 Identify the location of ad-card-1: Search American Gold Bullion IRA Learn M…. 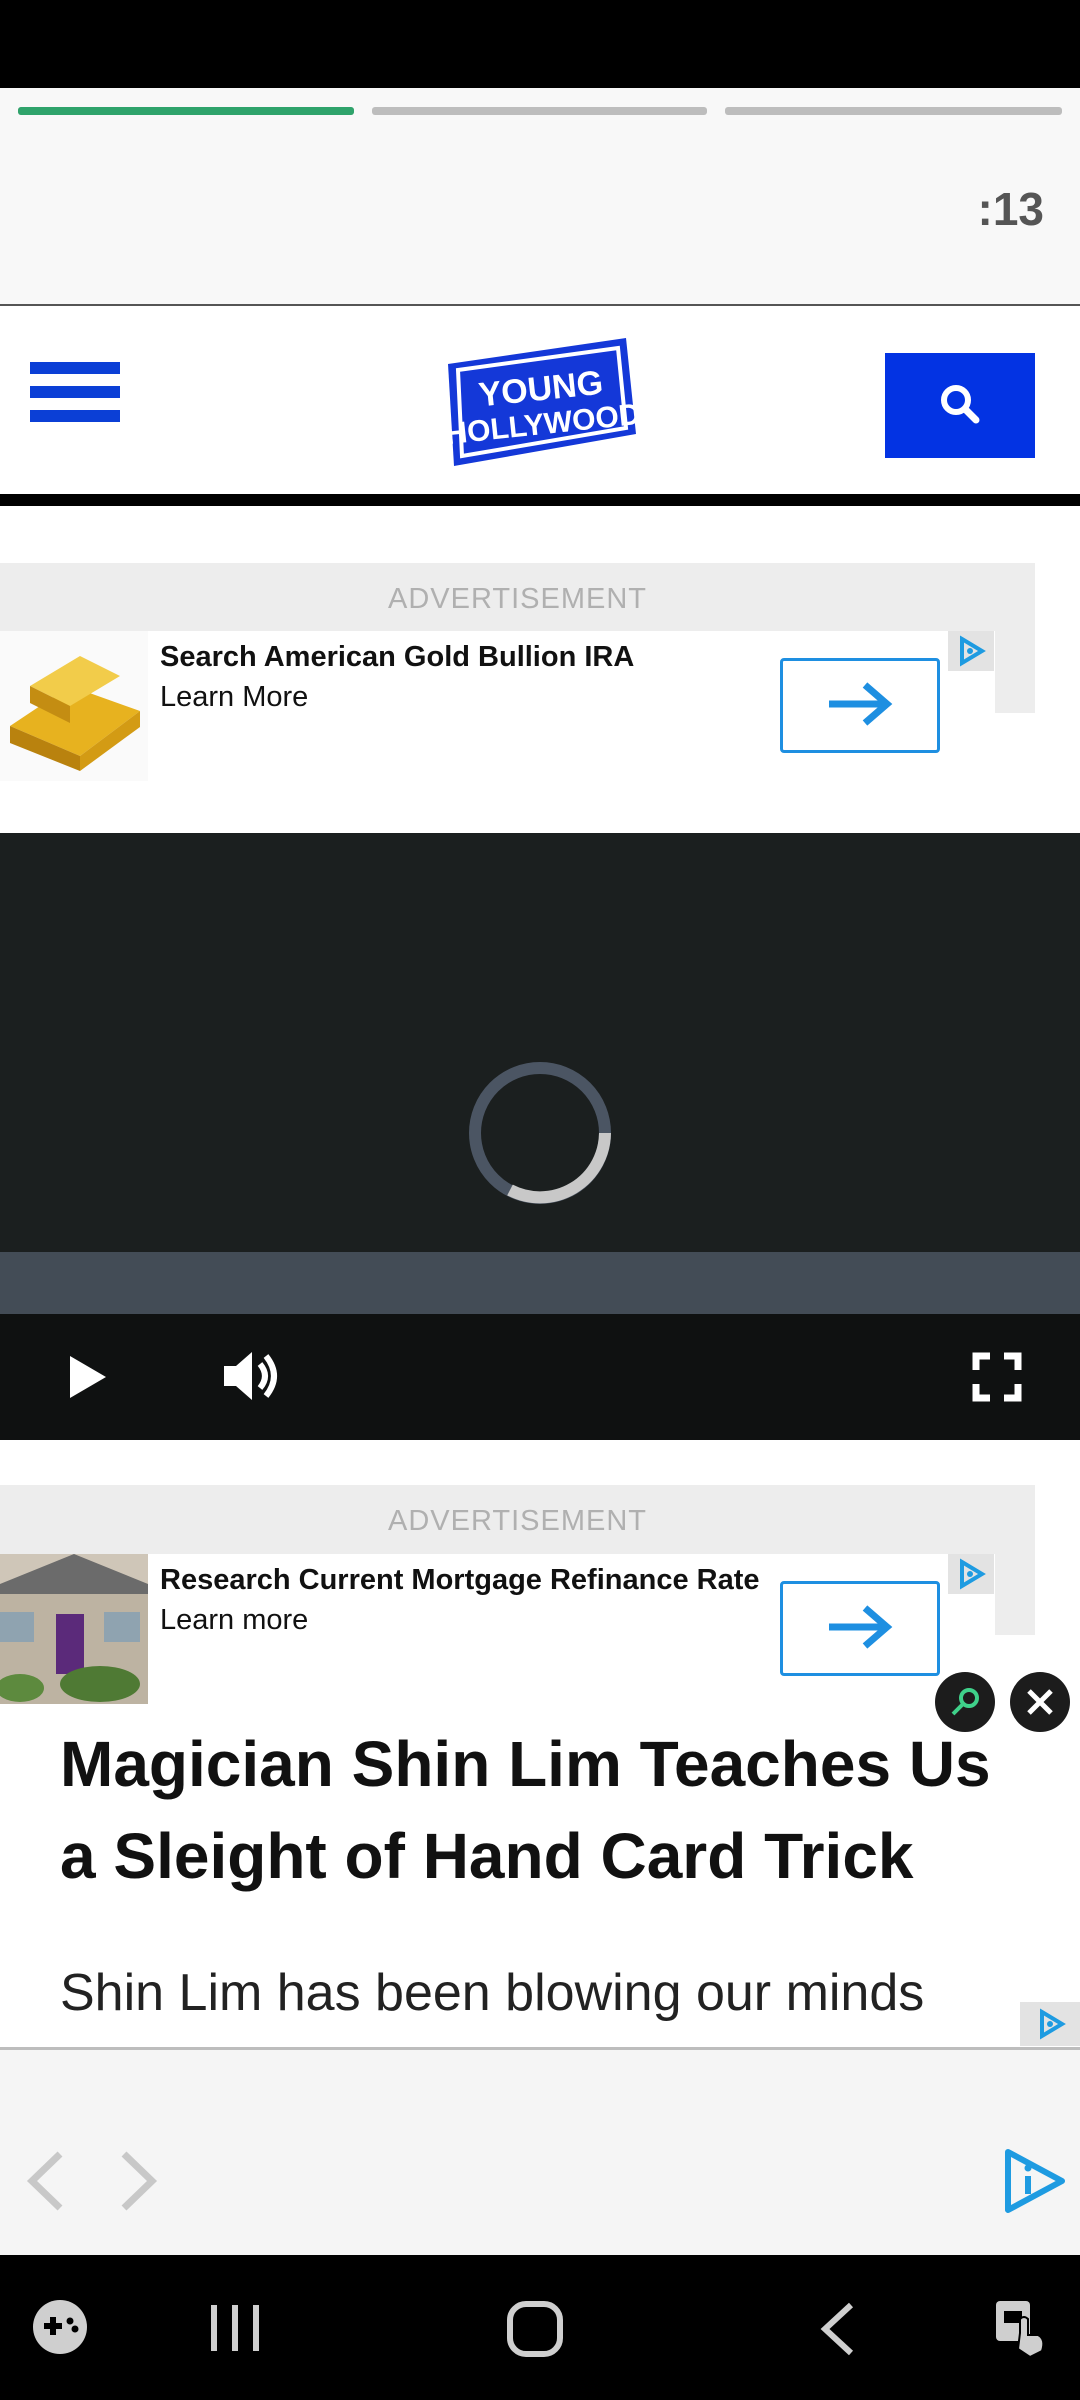
(497, 706).